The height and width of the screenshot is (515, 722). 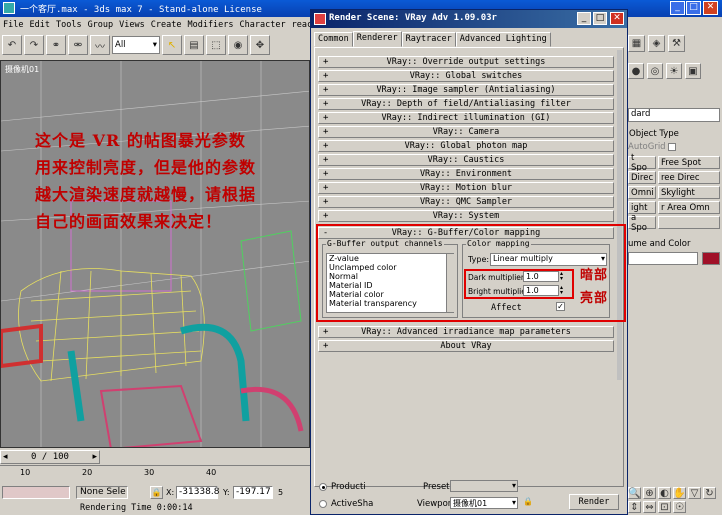 I want to click on rollout-vray-camera: + VRay:: Camera, so click(x=466, y=132).